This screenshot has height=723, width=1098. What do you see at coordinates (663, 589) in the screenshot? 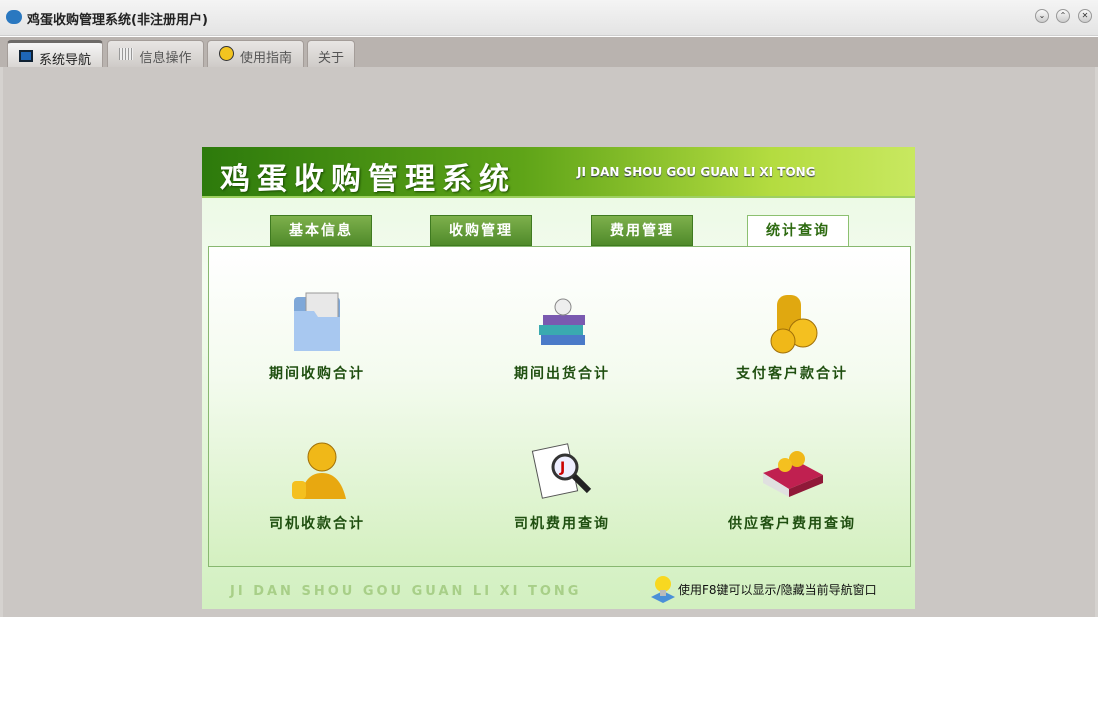
I see `lightbulb-icon` at bounding box center [663, 589].